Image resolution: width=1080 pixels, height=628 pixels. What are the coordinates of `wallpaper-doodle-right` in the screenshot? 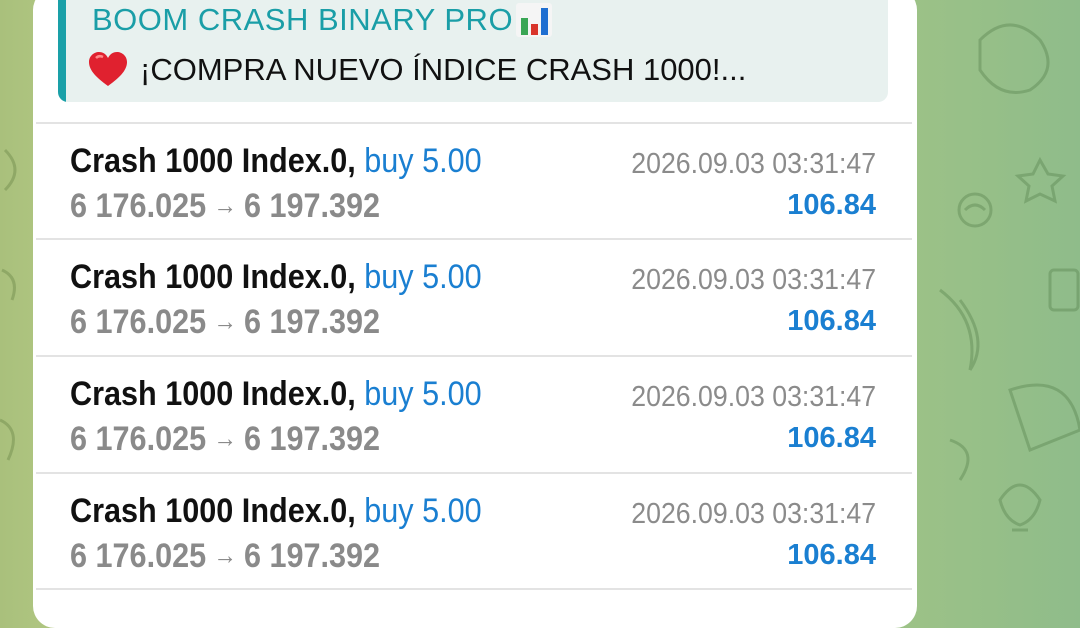 It's located at (1009, 277).